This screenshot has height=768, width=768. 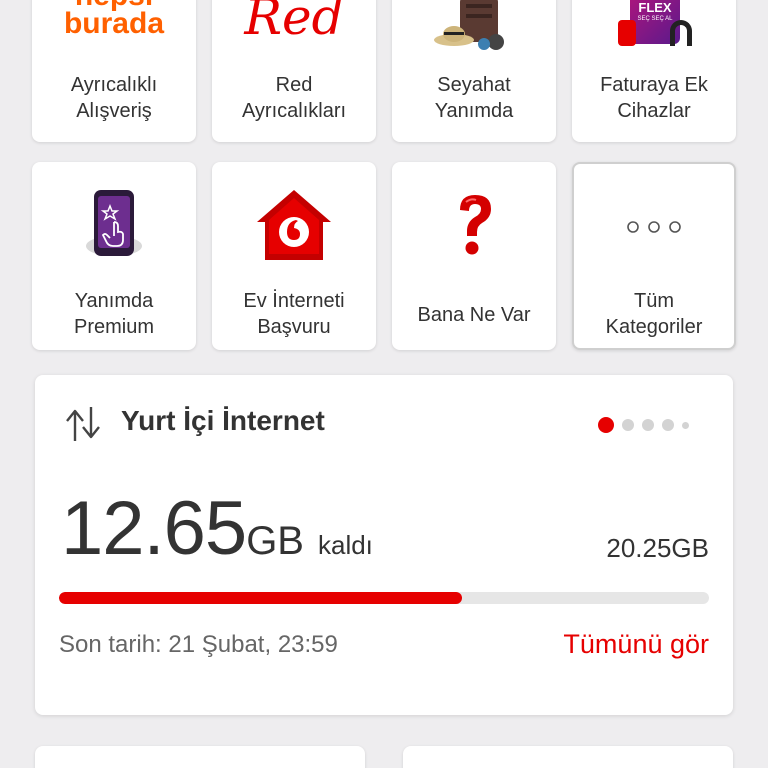 I want to click on remaining-value: 12.65, so click(x=154, y=528).